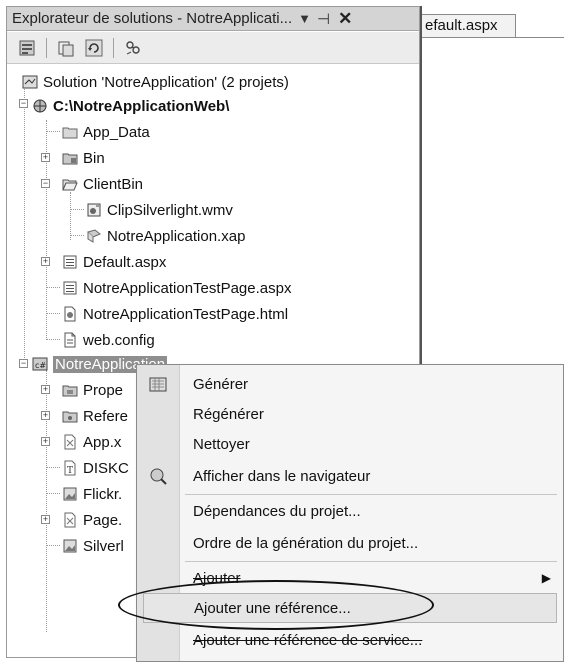 The width and height of the screenshot is (564, 662). What do you see at coordinates (93, 546) in the screenshot?
I see `tree-item-silverlight: Silverl` at bounding box center [93, 546].